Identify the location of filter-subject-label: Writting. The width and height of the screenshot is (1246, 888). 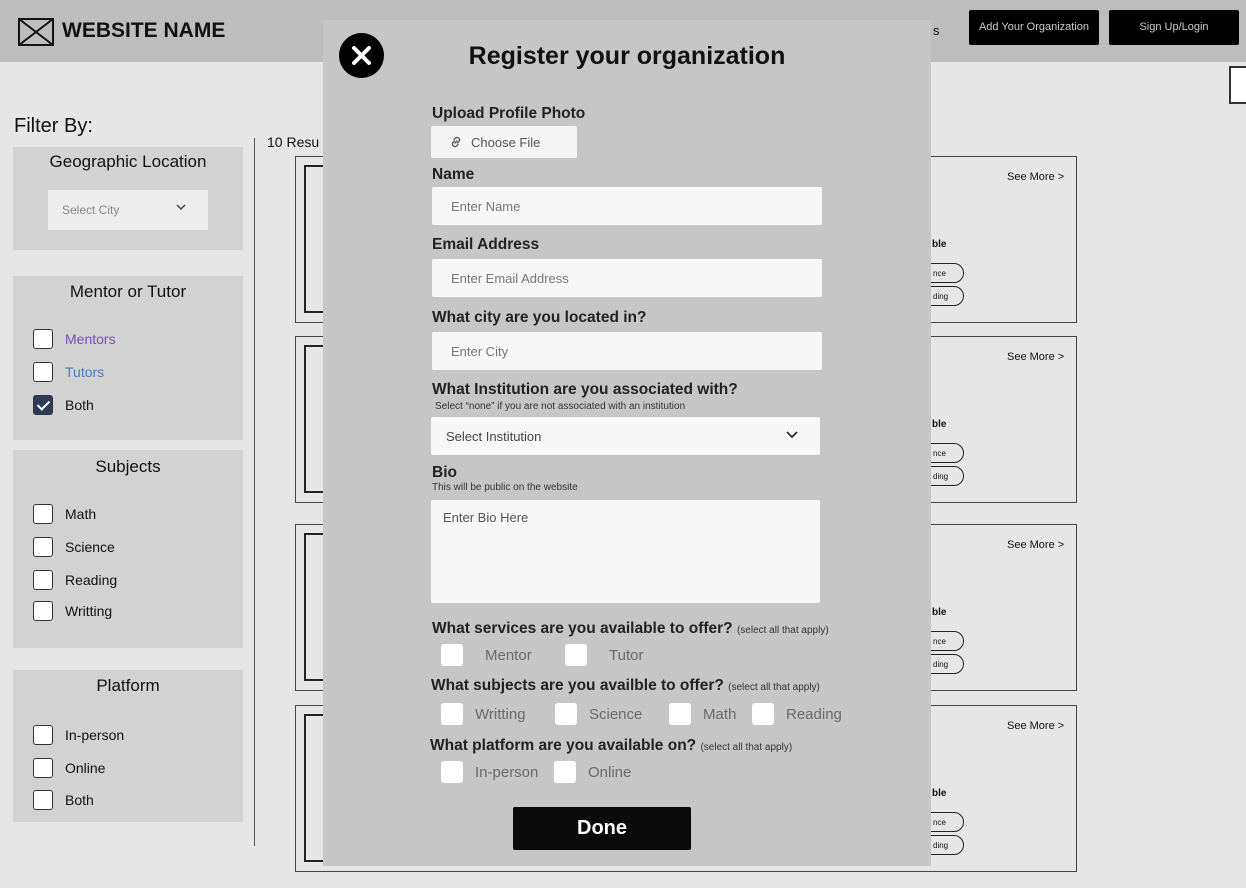
(89, 611).